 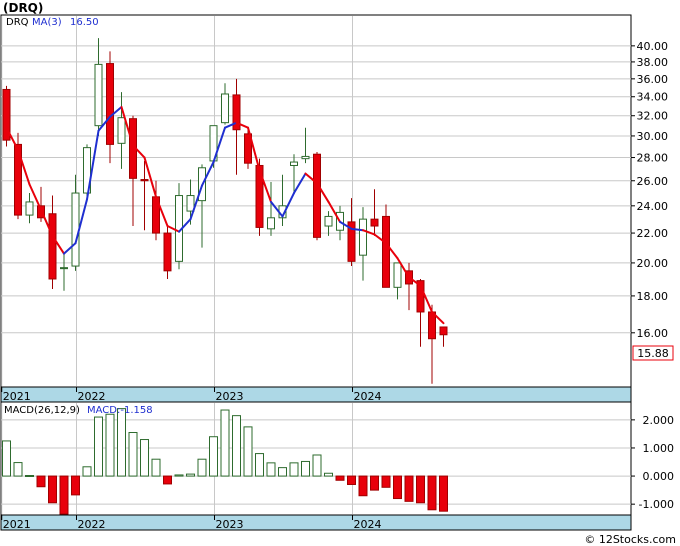 I want to click on copyright: © 12Stocks.com, so click(x=630, y=539).